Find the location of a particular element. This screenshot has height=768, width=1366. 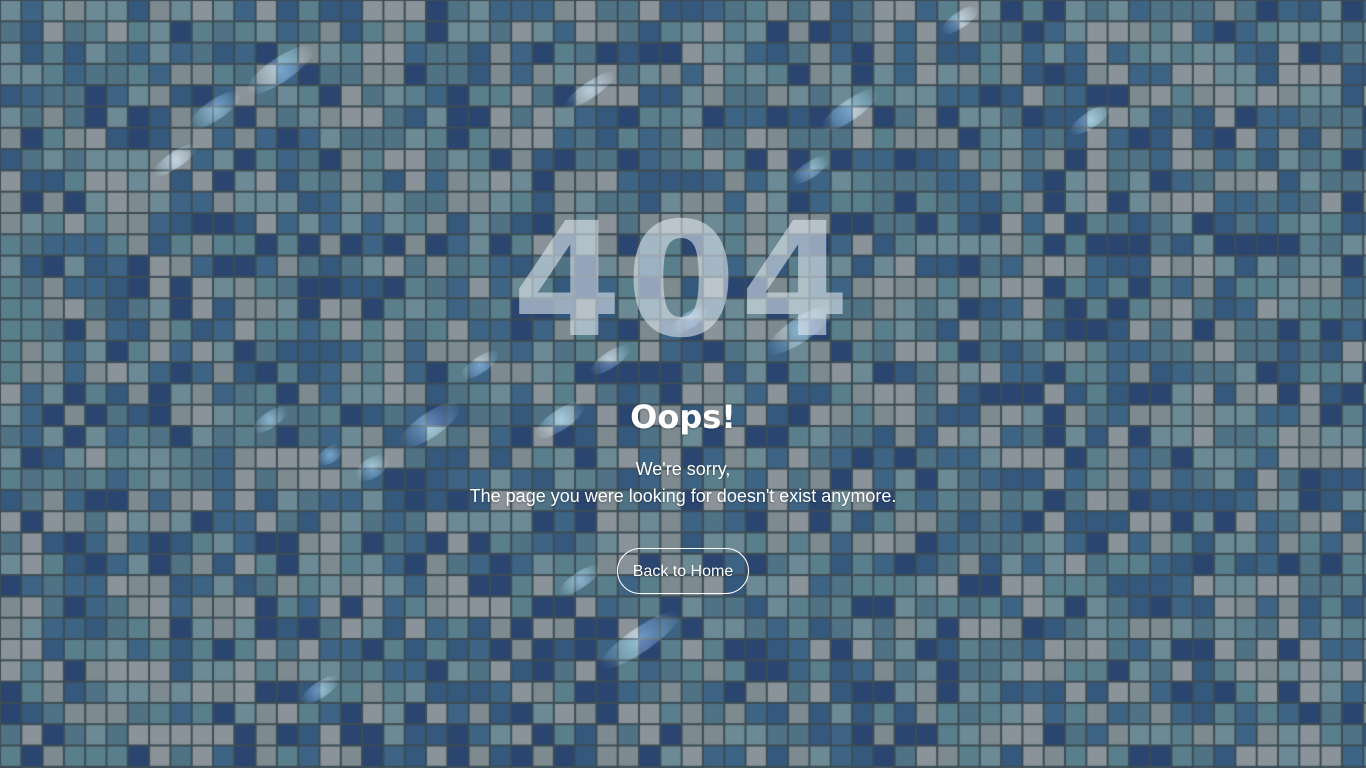

error-message-line-1: We're sorry, is located at coordinates (683, 469).